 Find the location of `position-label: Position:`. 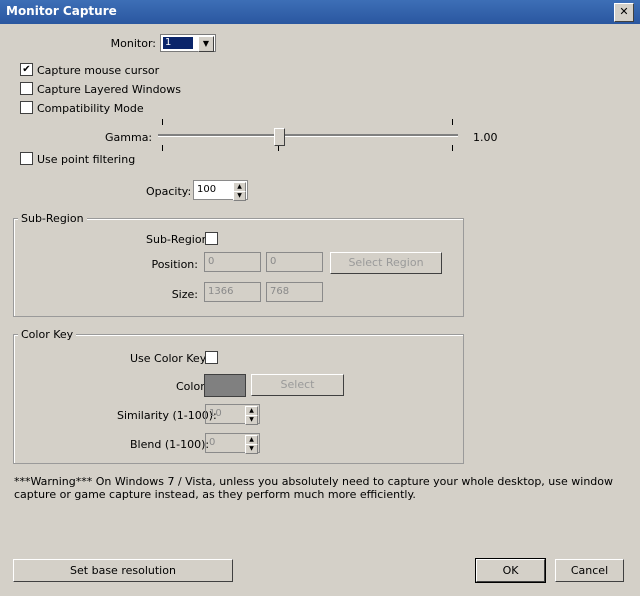

position-label: Position: is located at coordinates (174, 264).